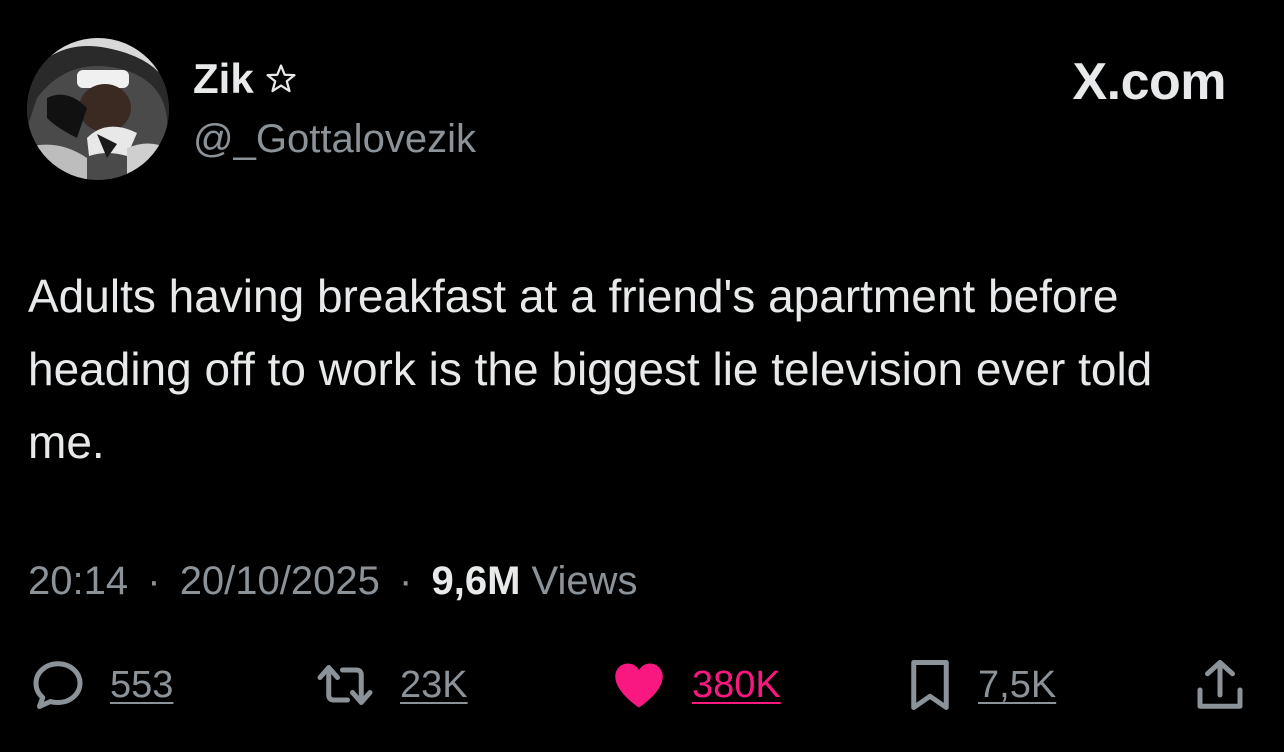 This screenshot has height=752, width=1284. What do you see at coordinates (434, 684) in the screenshot?
I see `repost-count: 23K` at bounding box center [434, 684].